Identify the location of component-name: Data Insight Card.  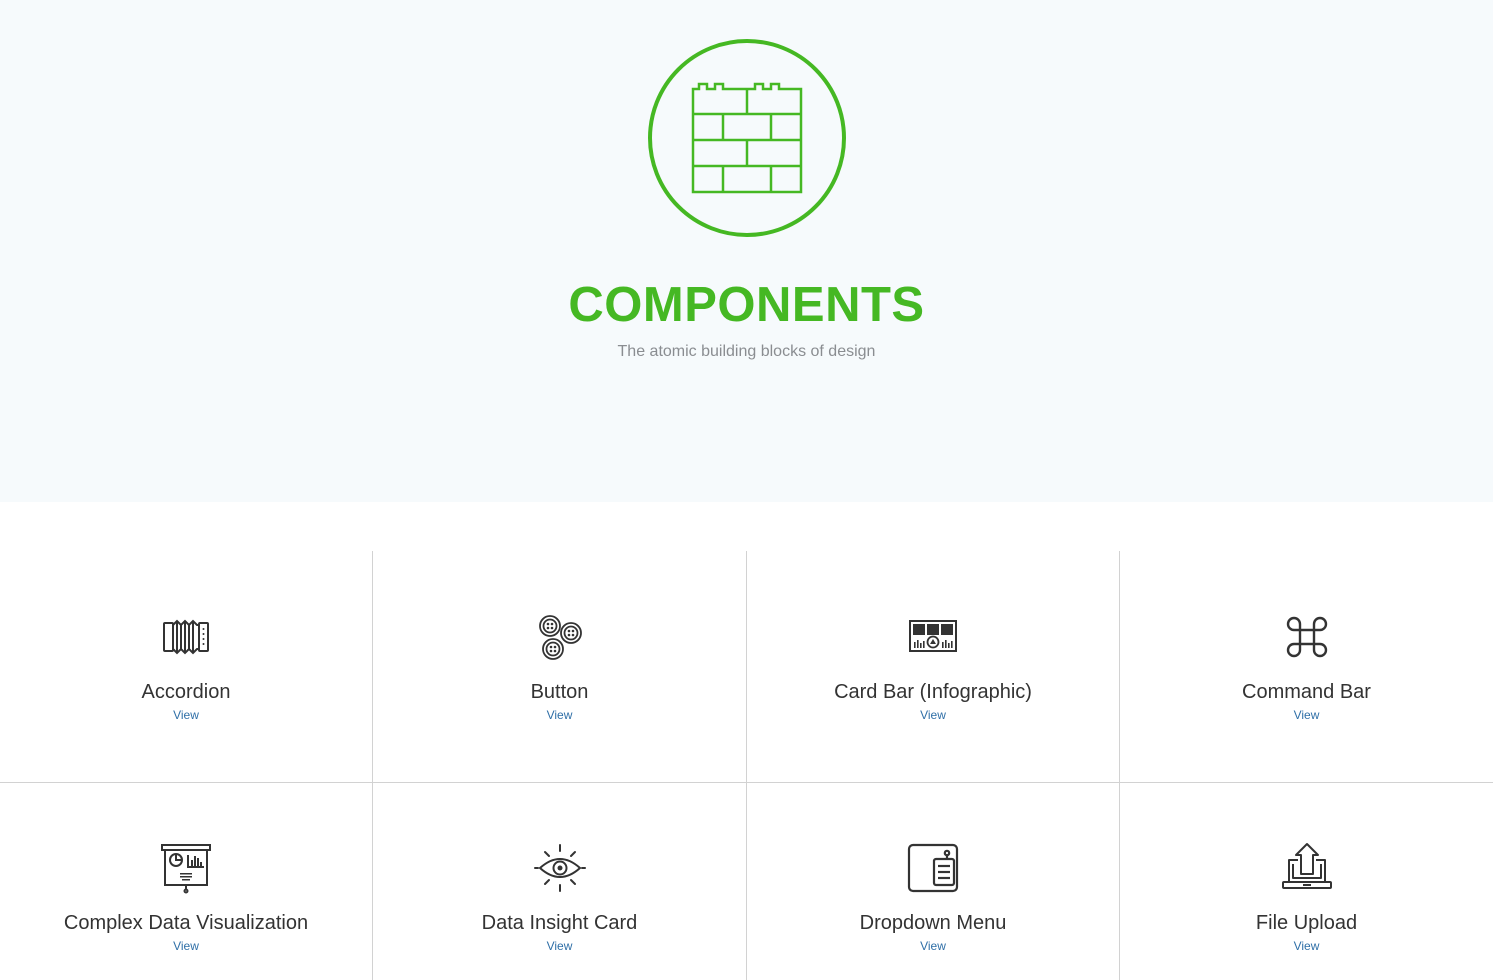
(559, 923).